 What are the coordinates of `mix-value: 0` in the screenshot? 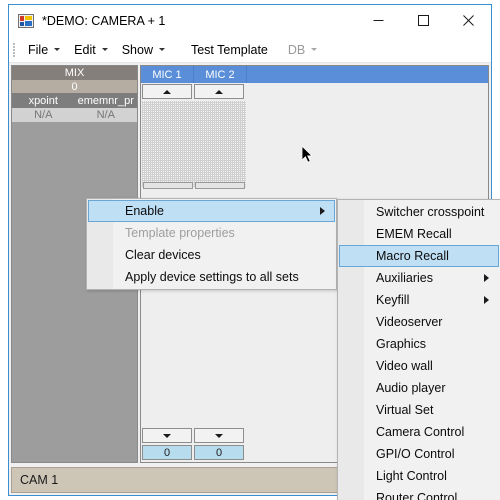 It's located at (74, 86).